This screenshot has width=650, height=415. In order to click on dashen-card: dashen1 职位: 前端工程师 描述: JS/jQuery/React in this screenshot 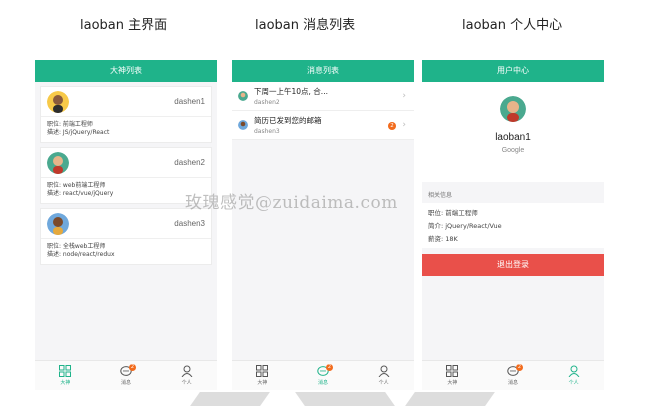, I will do `click(126, 114)`.